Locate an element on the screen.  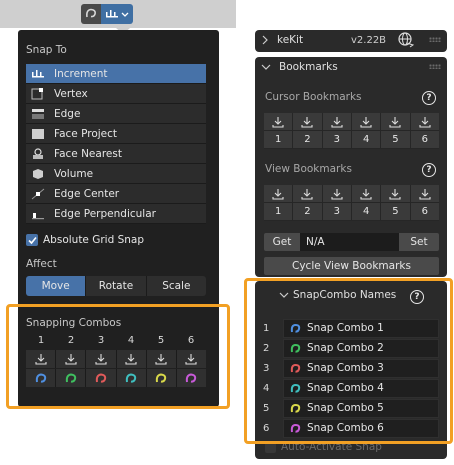
cursor-save-row is located at coordinates (351, 122).